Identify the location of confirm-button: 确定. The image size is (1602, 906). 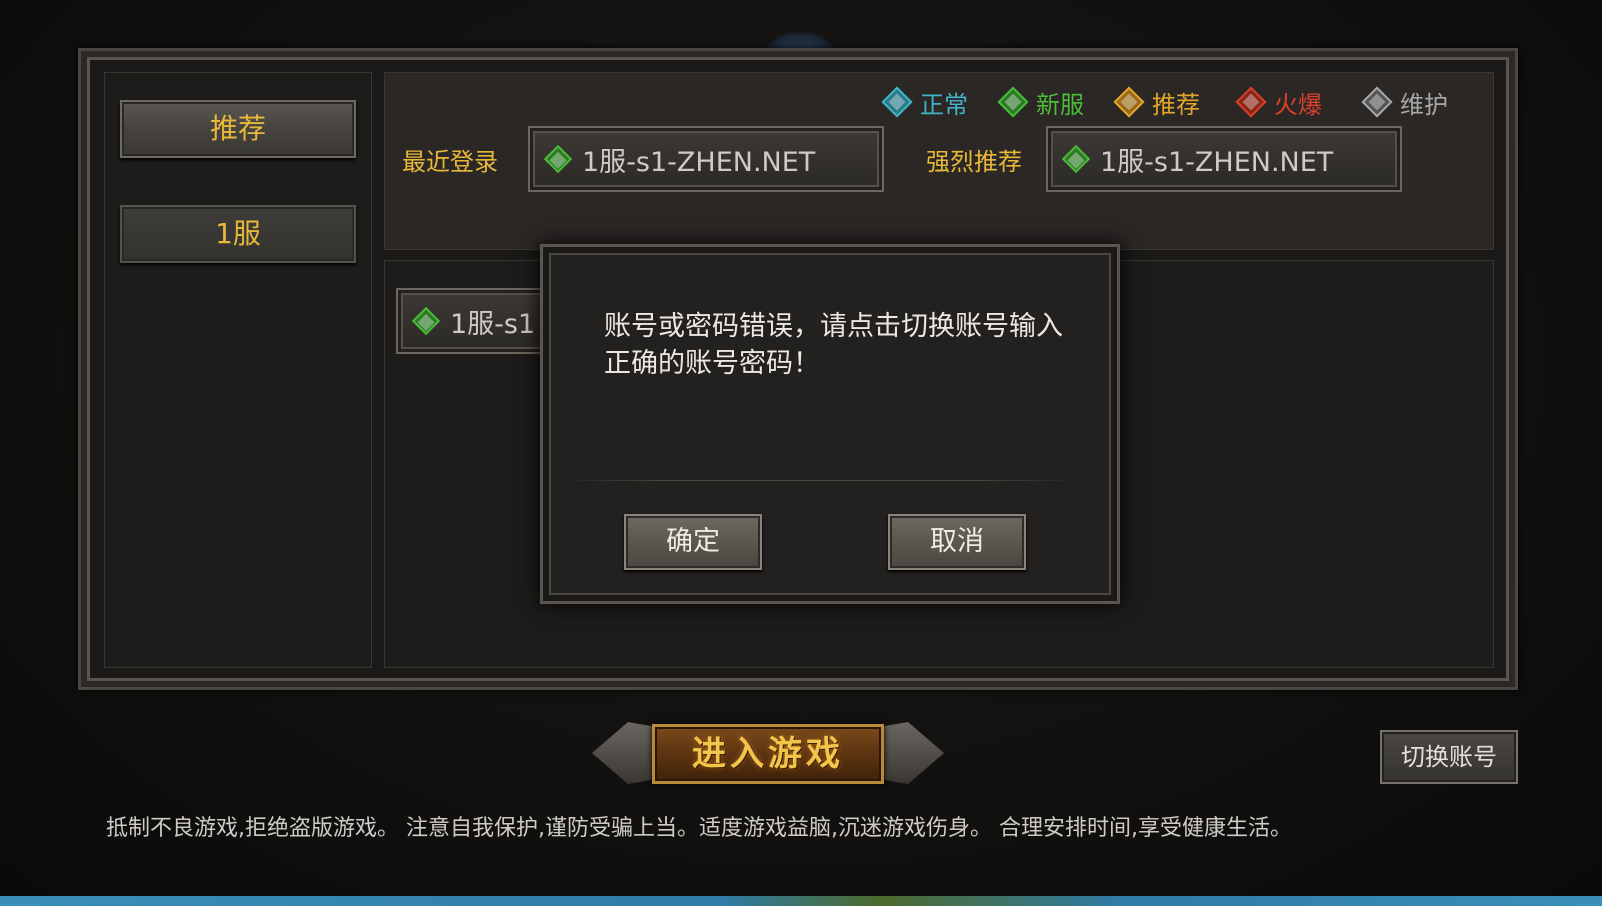
(693, 542).